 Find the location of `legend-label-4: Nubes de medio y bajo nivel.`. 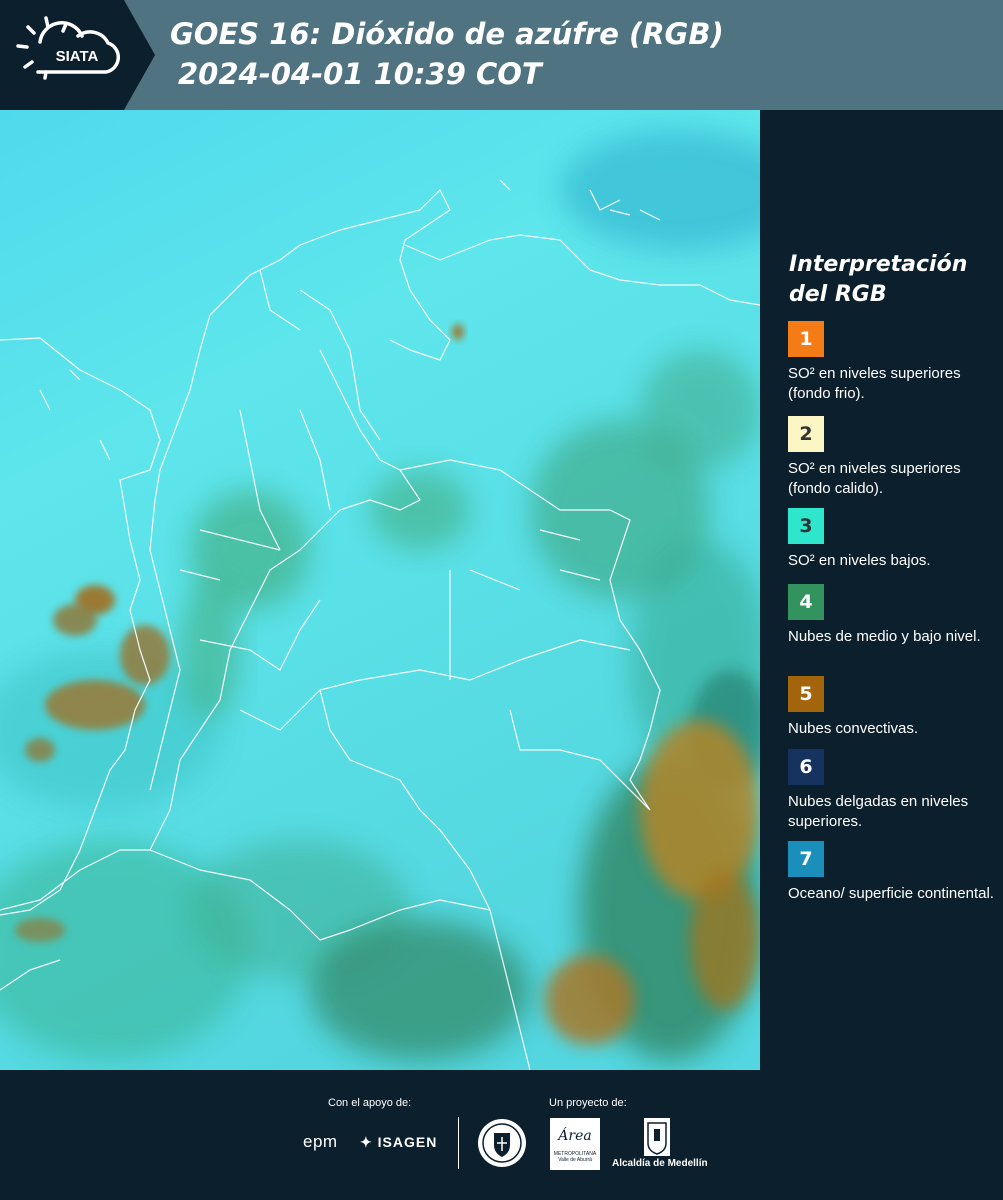

legend-label-4: Nubes de medio y bajo nivel. is located at coordinates (884, 636).